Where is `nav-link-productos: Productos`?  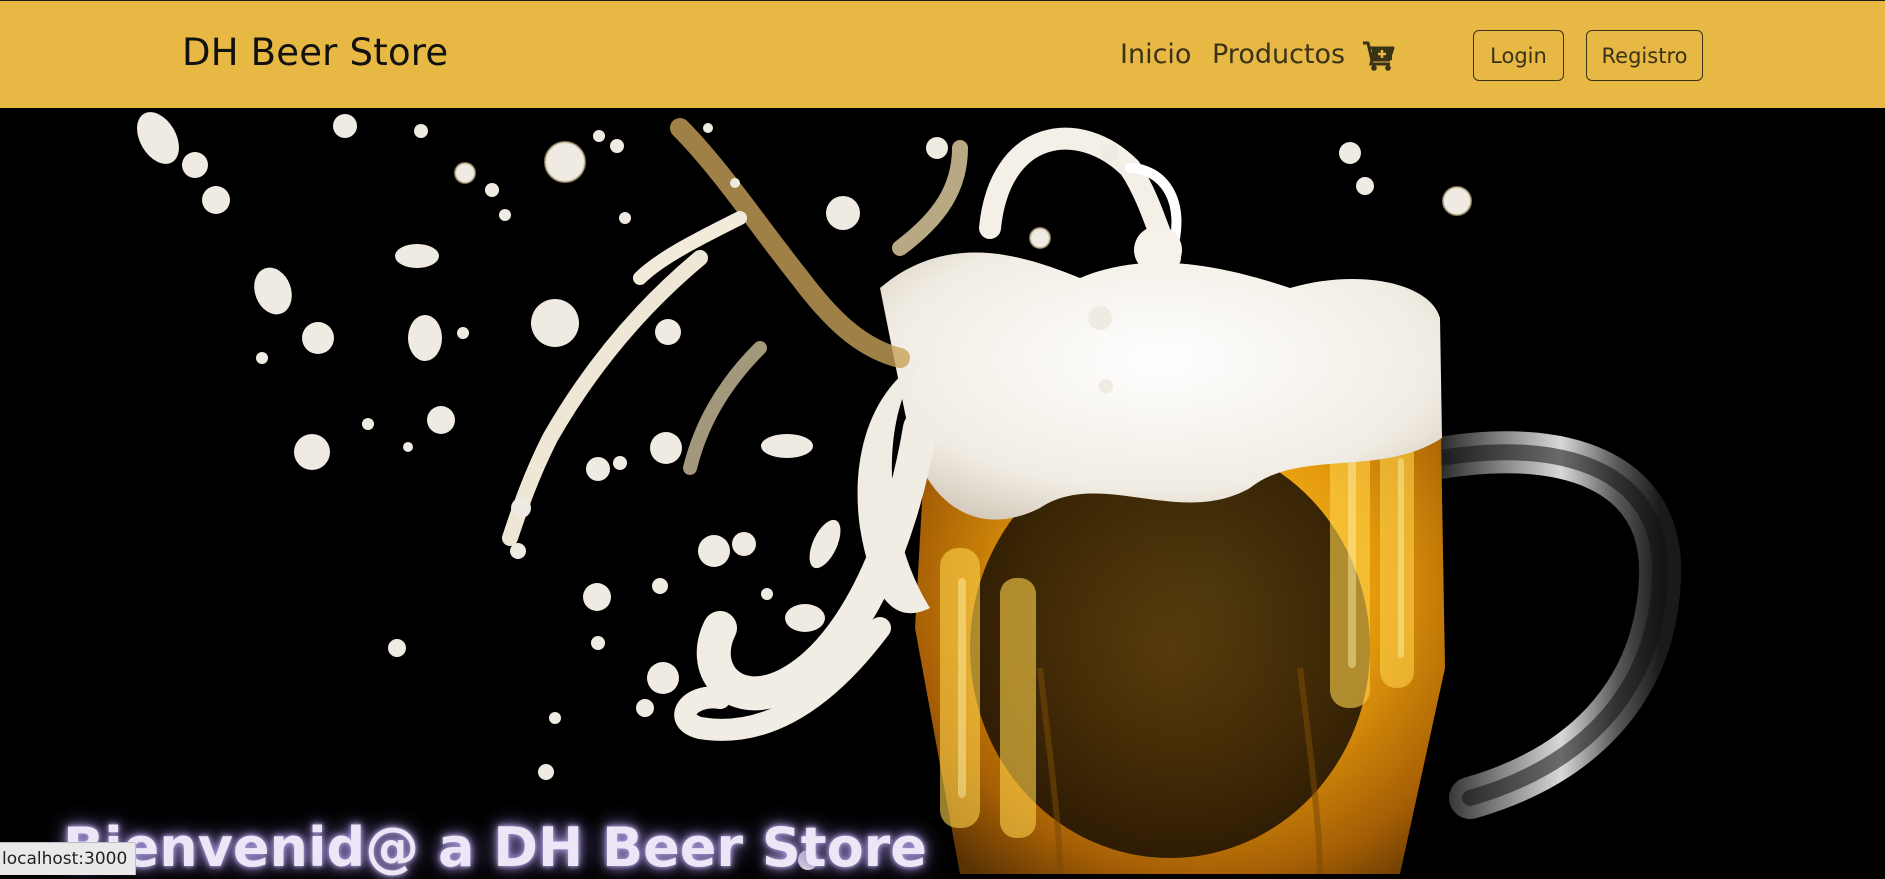 nav-link-productos: Productos is located at coordinates (1278, 54).